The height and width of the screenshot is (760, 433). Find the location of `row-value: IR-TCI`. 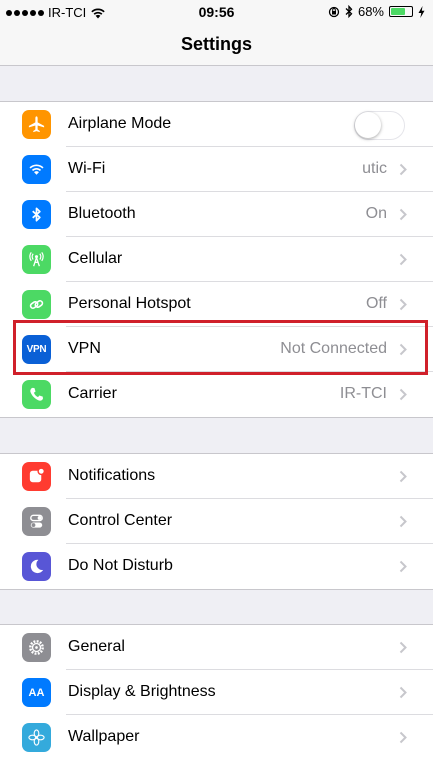

row-value: IR-TCI is located at coordinates (363, 393).